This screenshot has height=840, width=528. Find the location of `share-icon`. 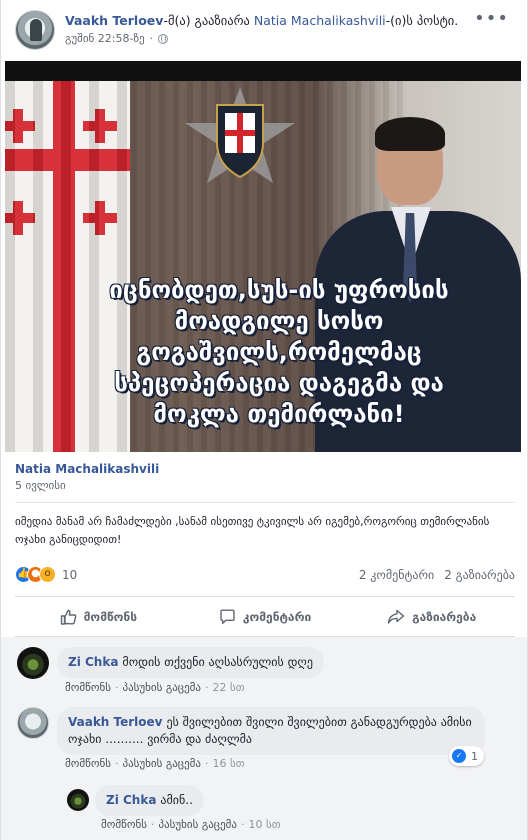

share-icon is located at coordinates (396, 616).